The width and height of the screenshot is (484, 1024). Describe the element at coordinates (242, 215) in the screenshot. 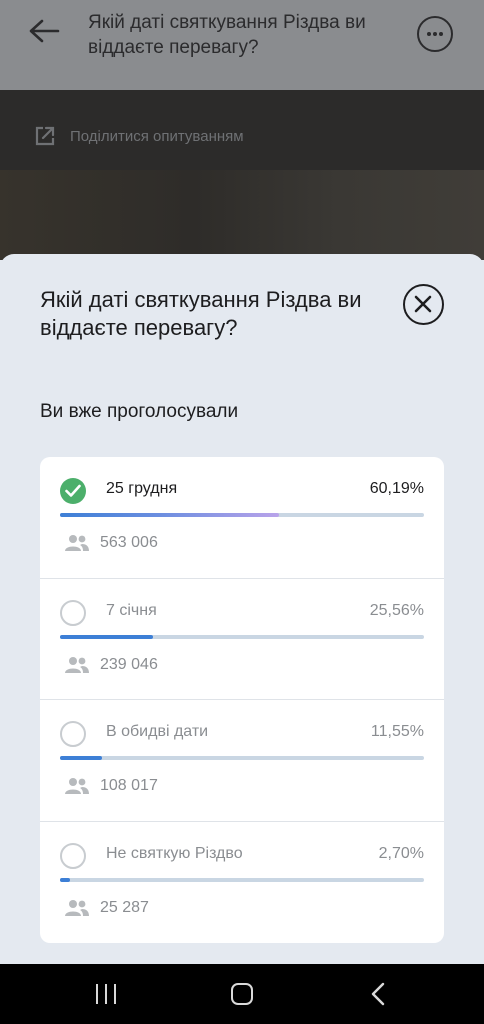

I see `article-photo` at that location.